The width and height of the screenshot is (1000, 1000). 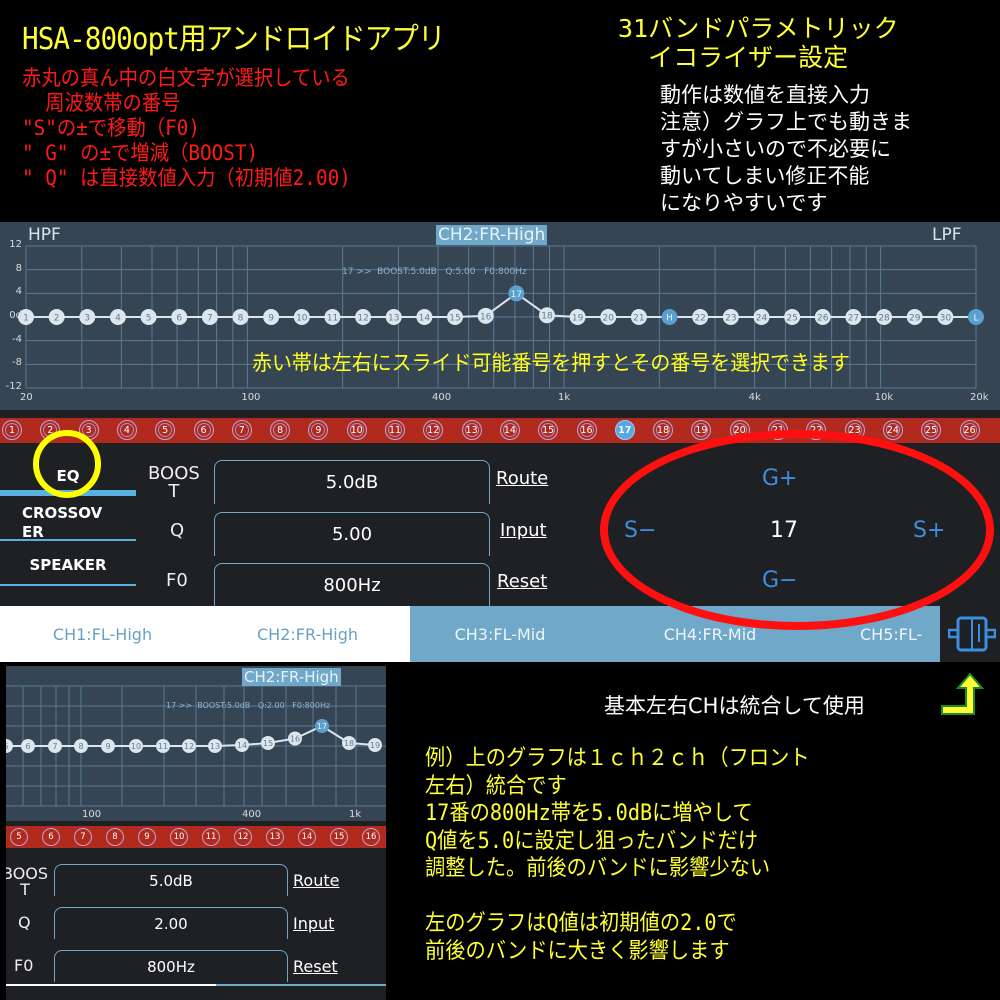 I want to click on tab-ch3: CH3:FL-Mid, so click(x=500, y=634).